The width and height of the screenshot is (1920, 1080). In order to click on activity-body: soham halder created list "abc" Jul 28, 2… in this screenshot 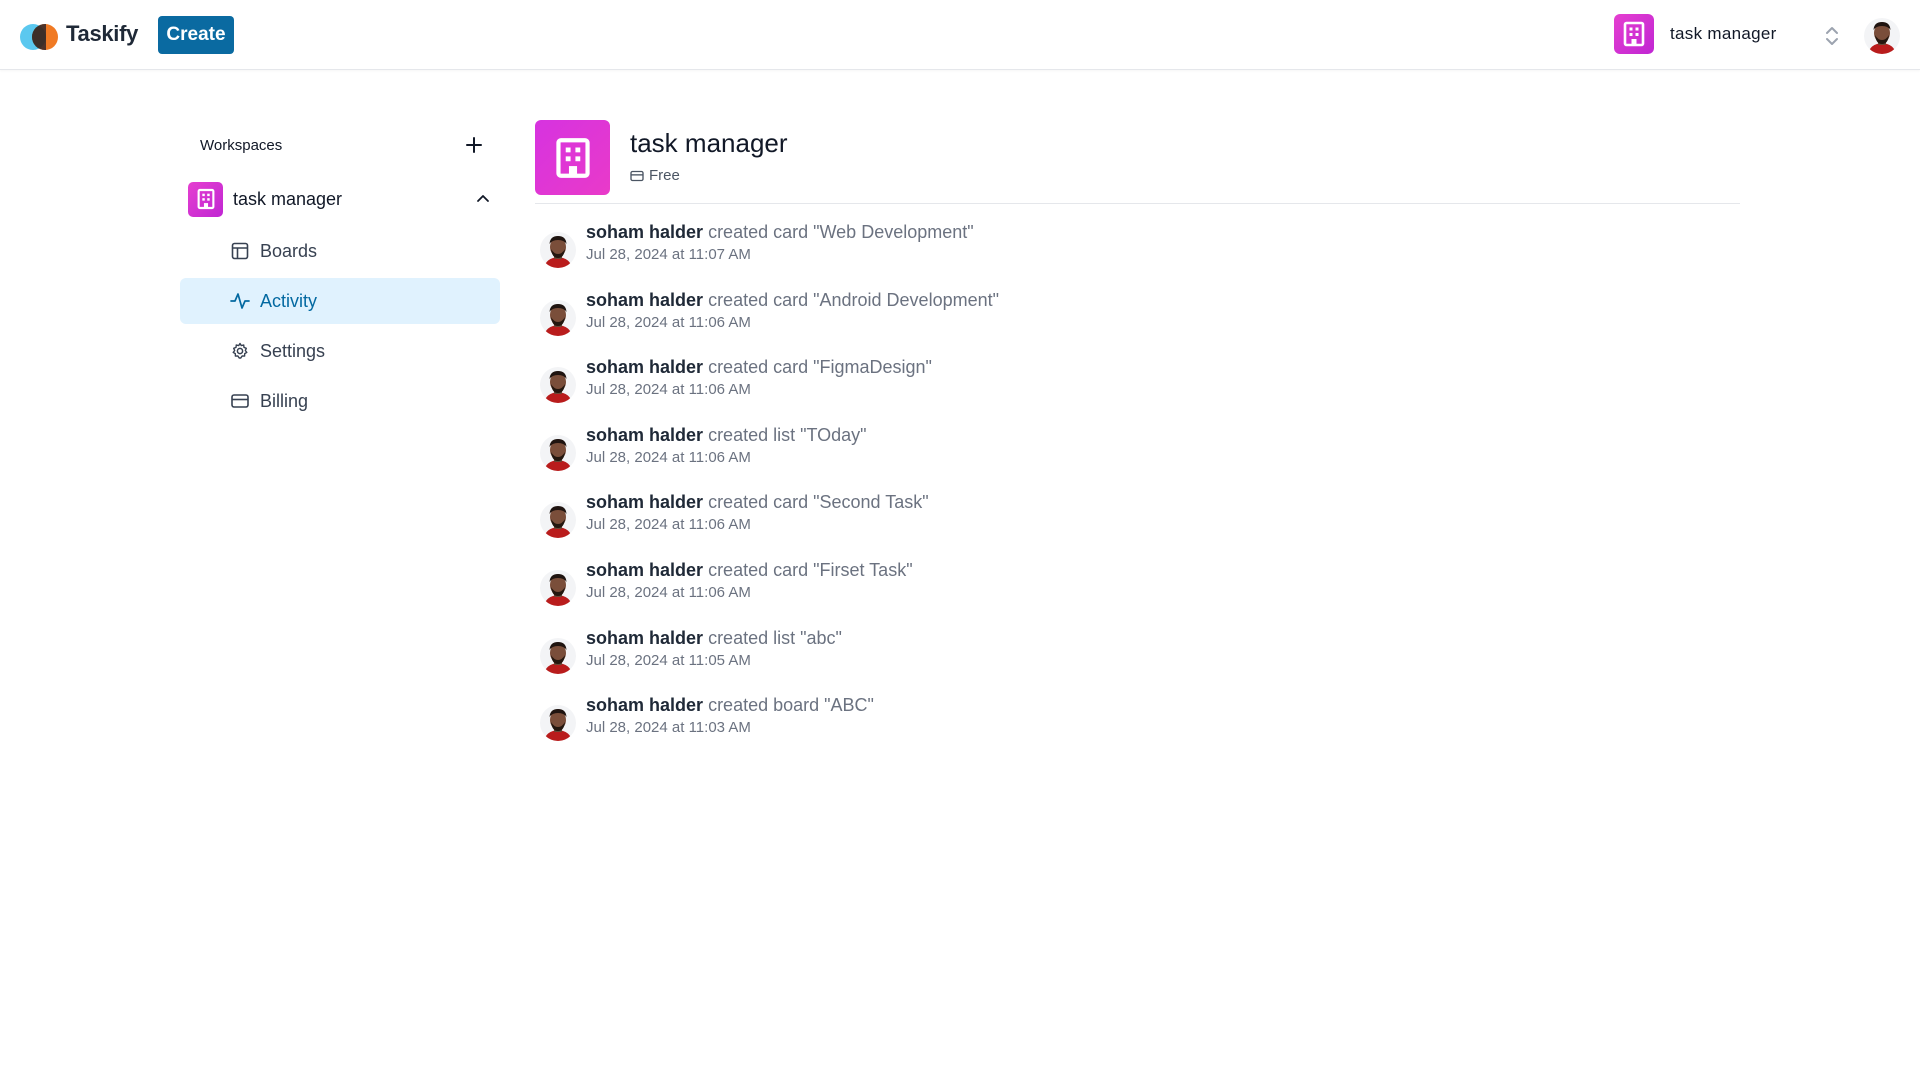, I will do `click(714, 649)`.